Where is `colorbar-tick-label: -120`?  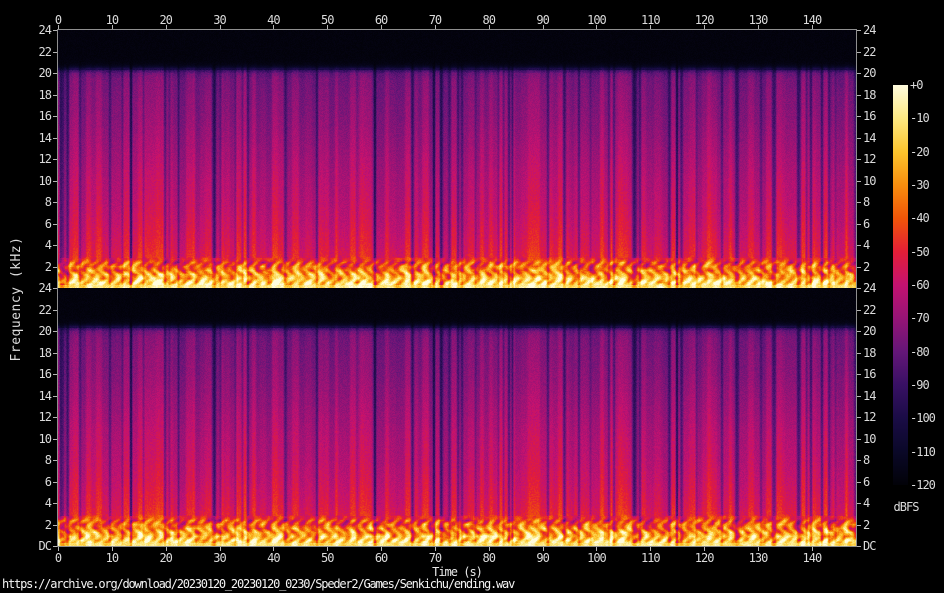 colorbar-tick-label: -120 is located at coordinates (923, 485).